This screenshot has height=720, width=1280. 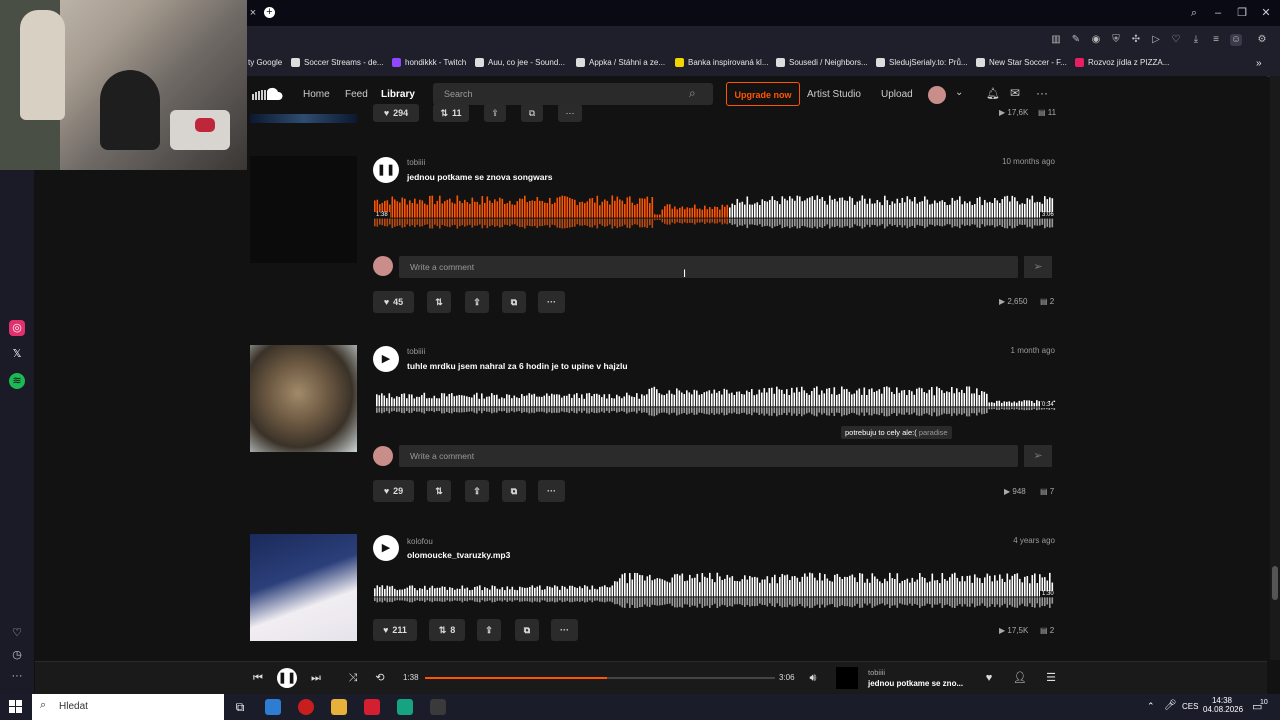 I want to click on send-icon: ➢, so click(x=1038, y=267).